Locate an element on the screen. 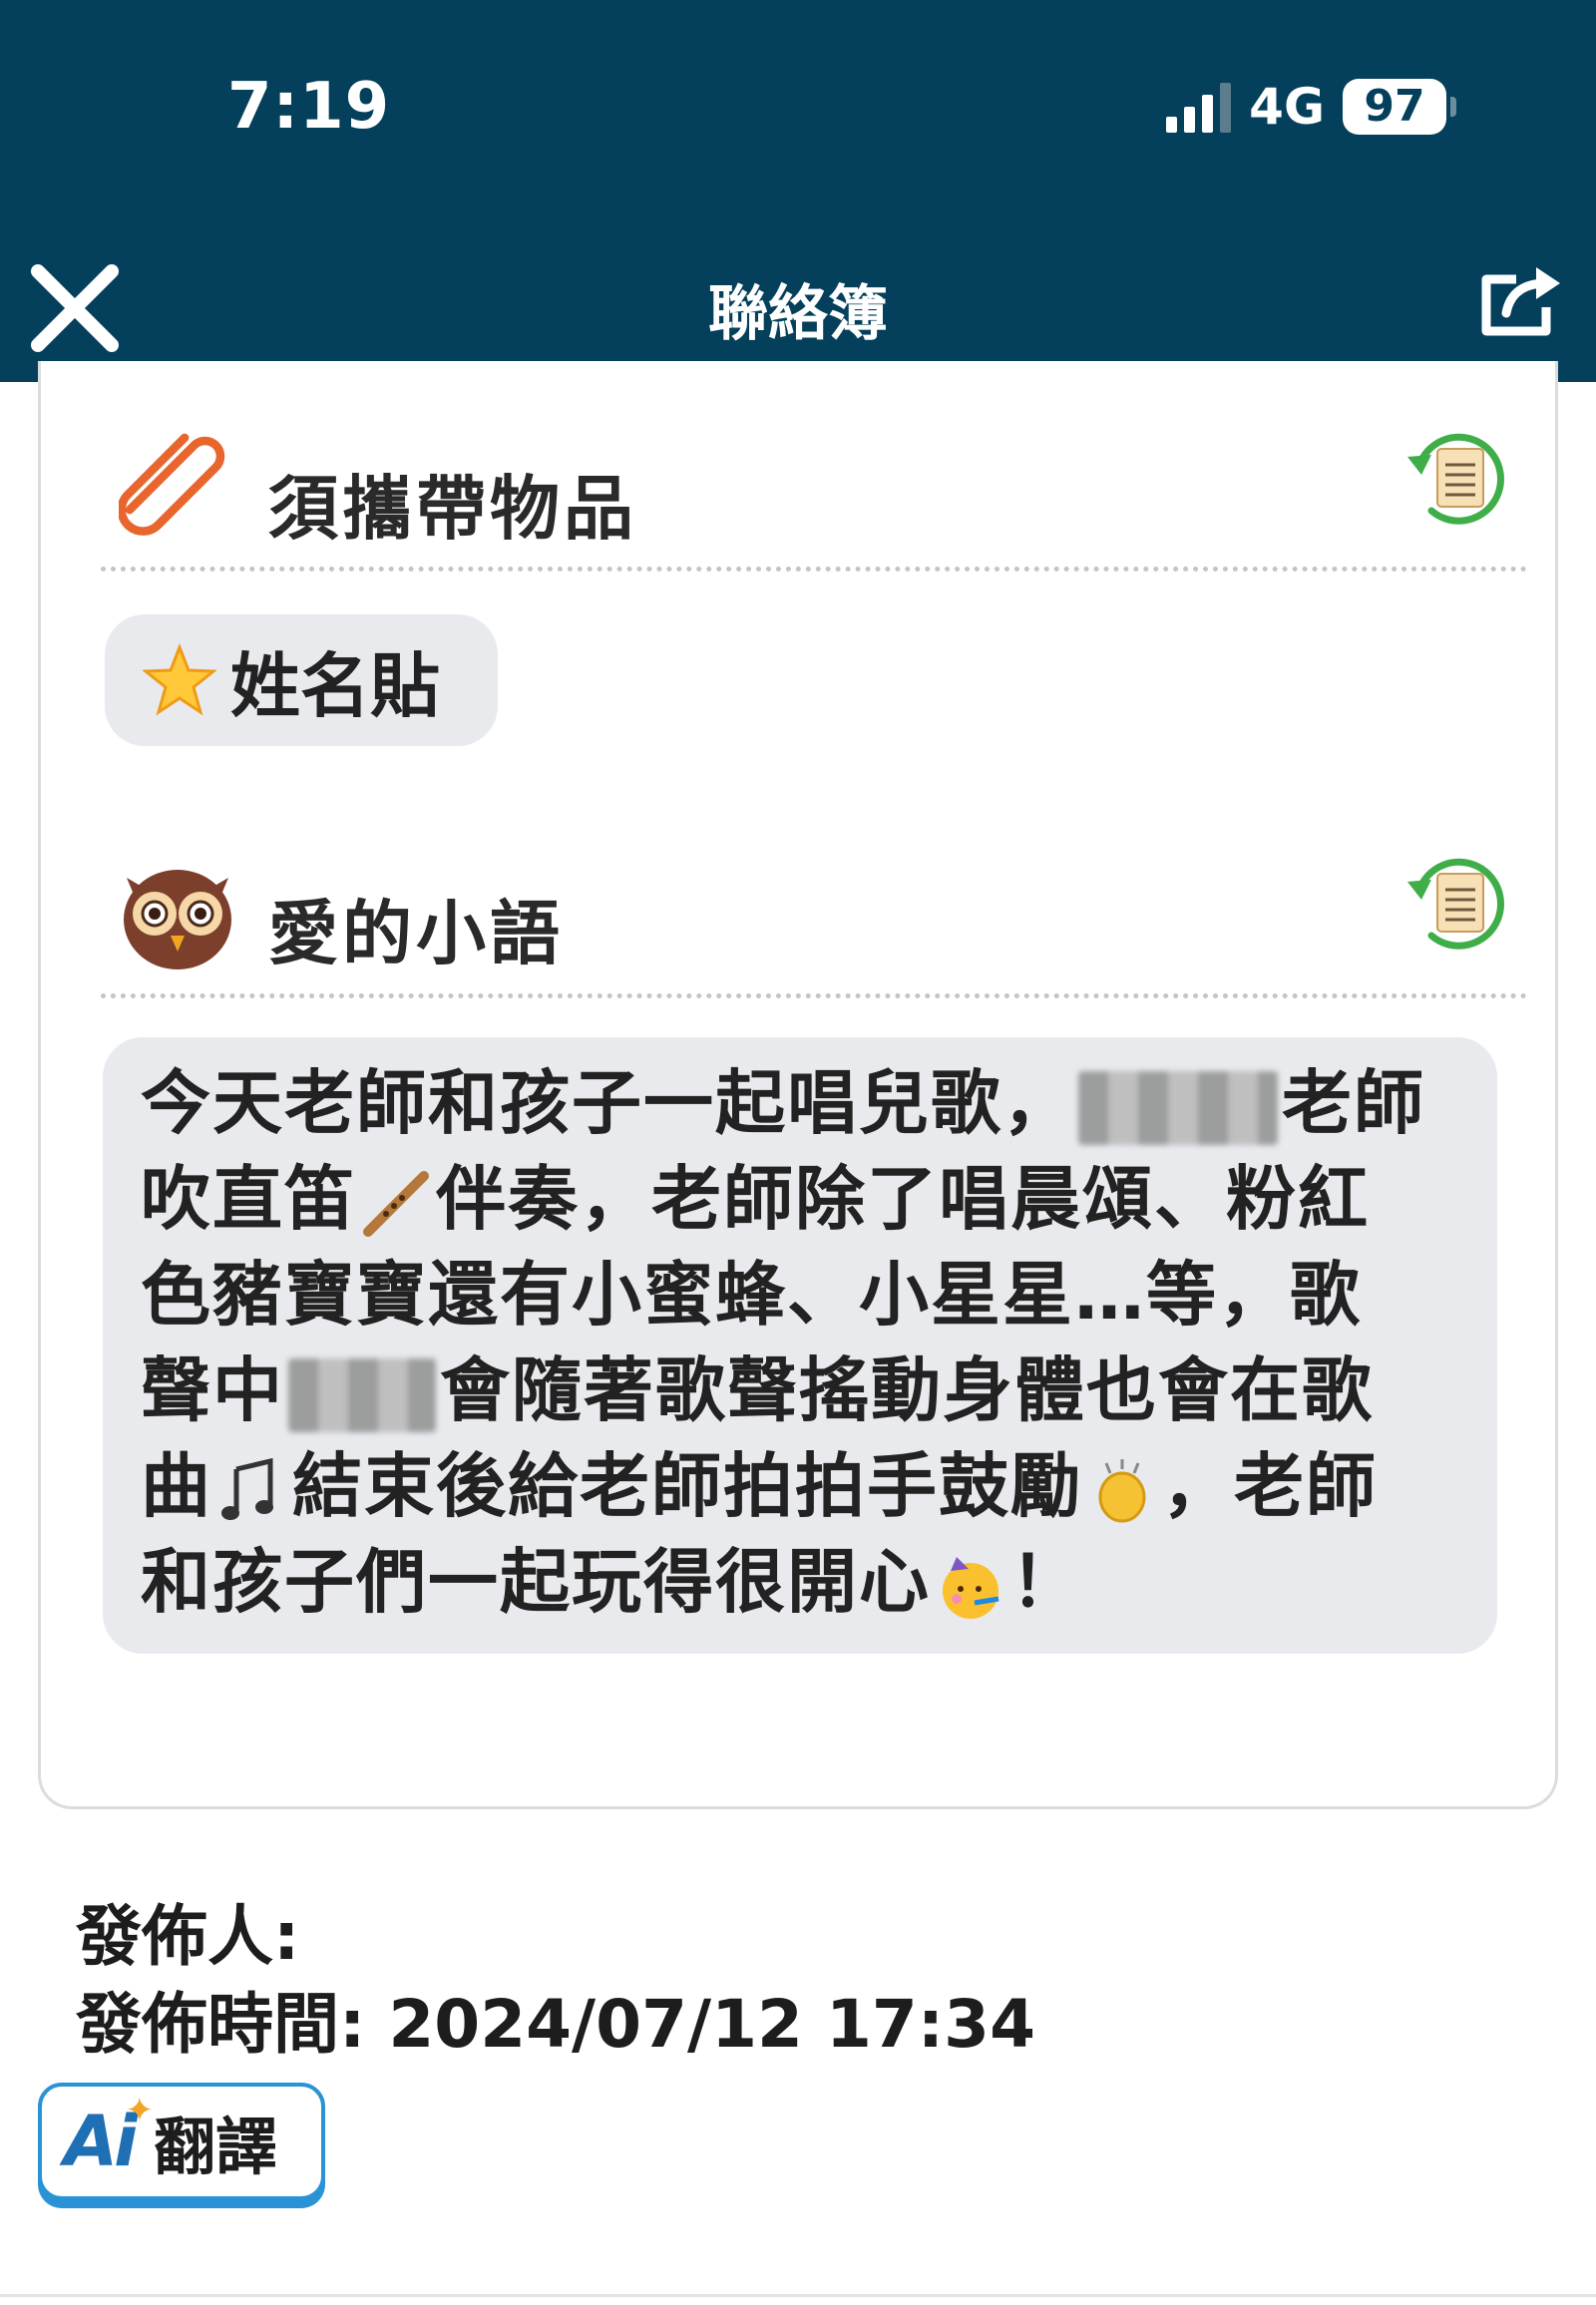 The width and height of the screenshot is (1596, 2305). publish-time: 發佈時間: 2024/07/12 17:34 is located at coordinates (556, 2024).